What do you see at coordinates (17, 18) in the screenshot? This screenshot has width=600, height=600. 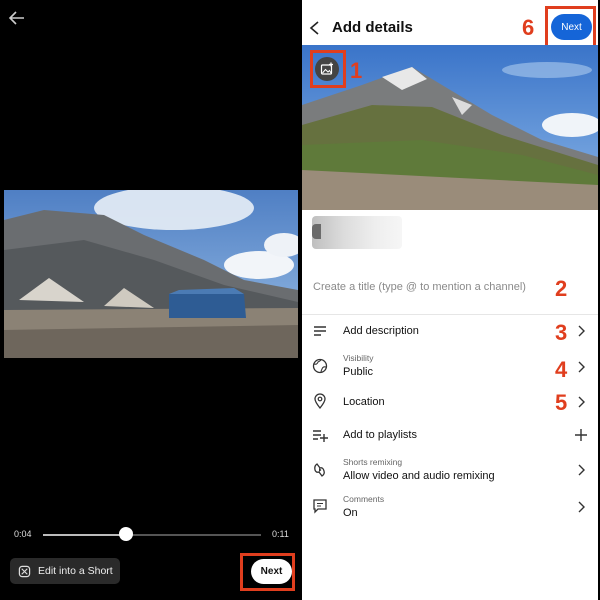 I see `back-arrow-icon` at bounding box center [17, 18].